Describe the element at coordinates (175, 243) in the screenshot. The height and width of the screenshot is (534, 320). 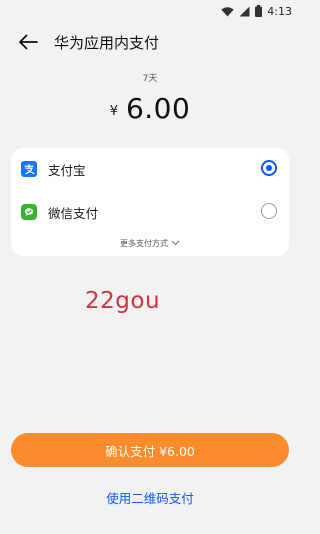
I see `chevron-down-icon` at that location.